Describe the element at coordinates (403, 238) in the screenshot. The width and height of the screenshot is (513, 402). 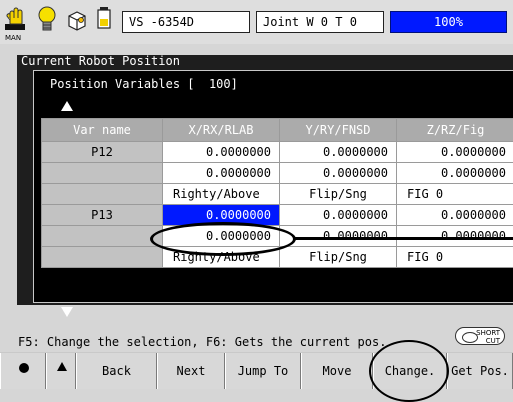
I see `callout-line` at that location.